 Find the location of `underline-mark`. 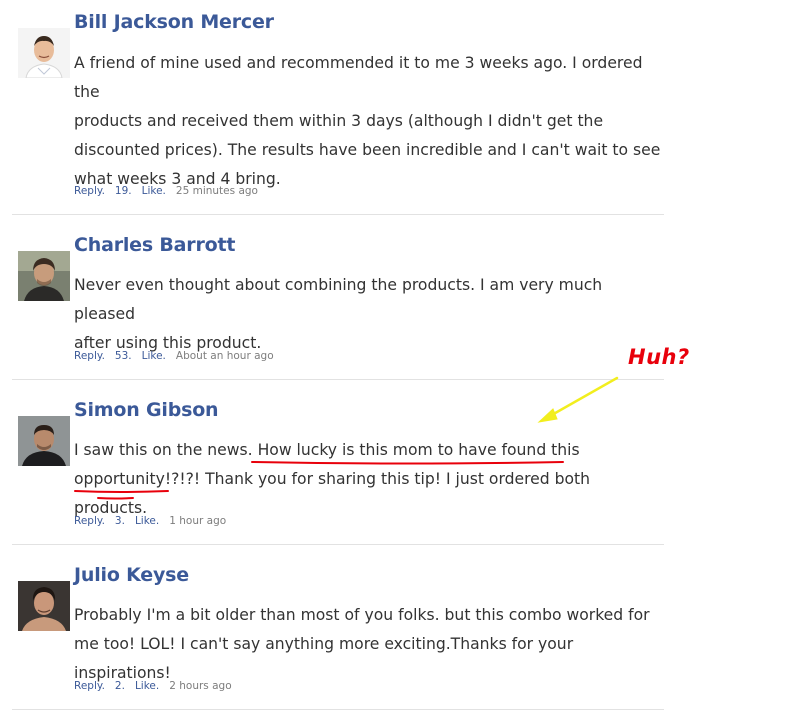

underline-mark is located at coordinates (319, 480).